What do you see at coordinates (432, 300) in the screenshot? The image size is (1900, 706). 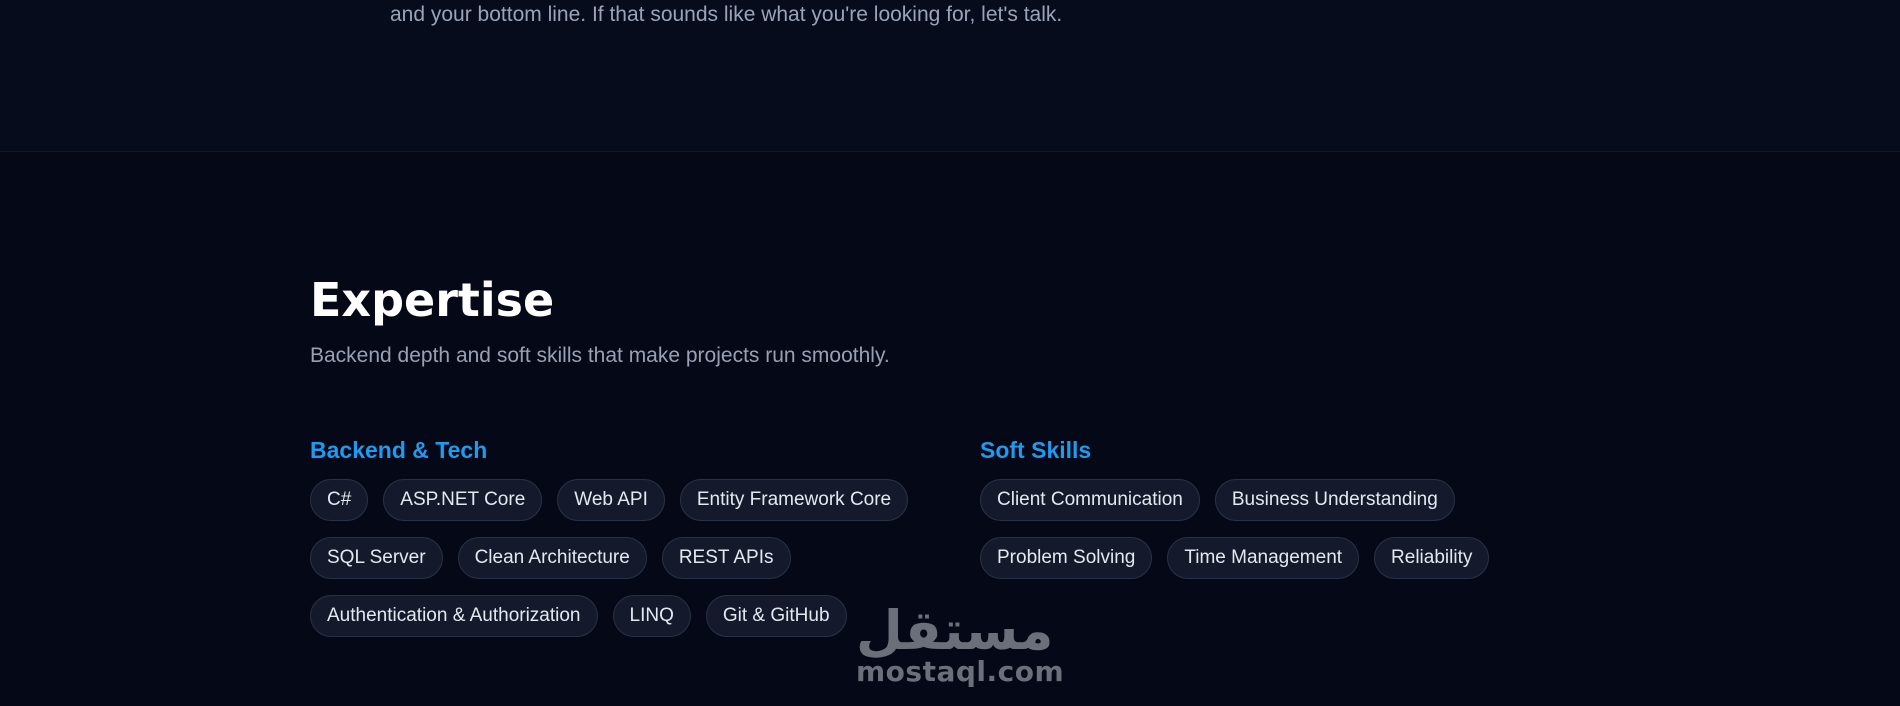 I see `section-title: Expertise` at bounding box center [432, 300].